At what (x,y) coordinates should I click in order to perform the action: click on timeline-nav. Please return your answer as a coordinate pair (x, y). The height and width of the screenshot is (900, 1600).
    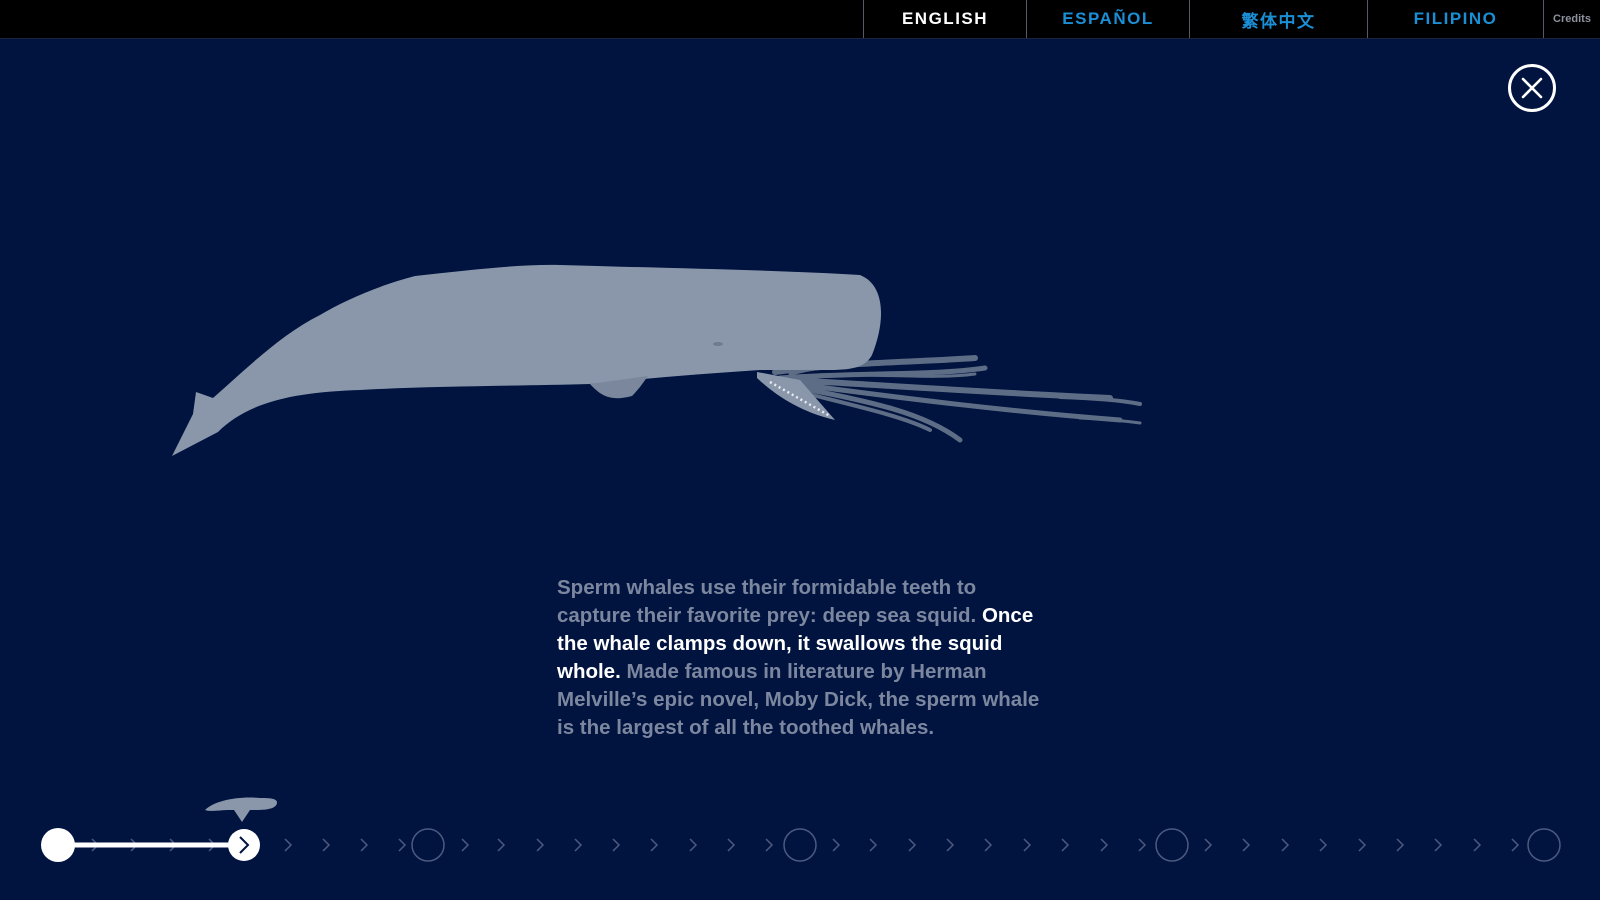
    Looking at the image, I should click on (801, 829).